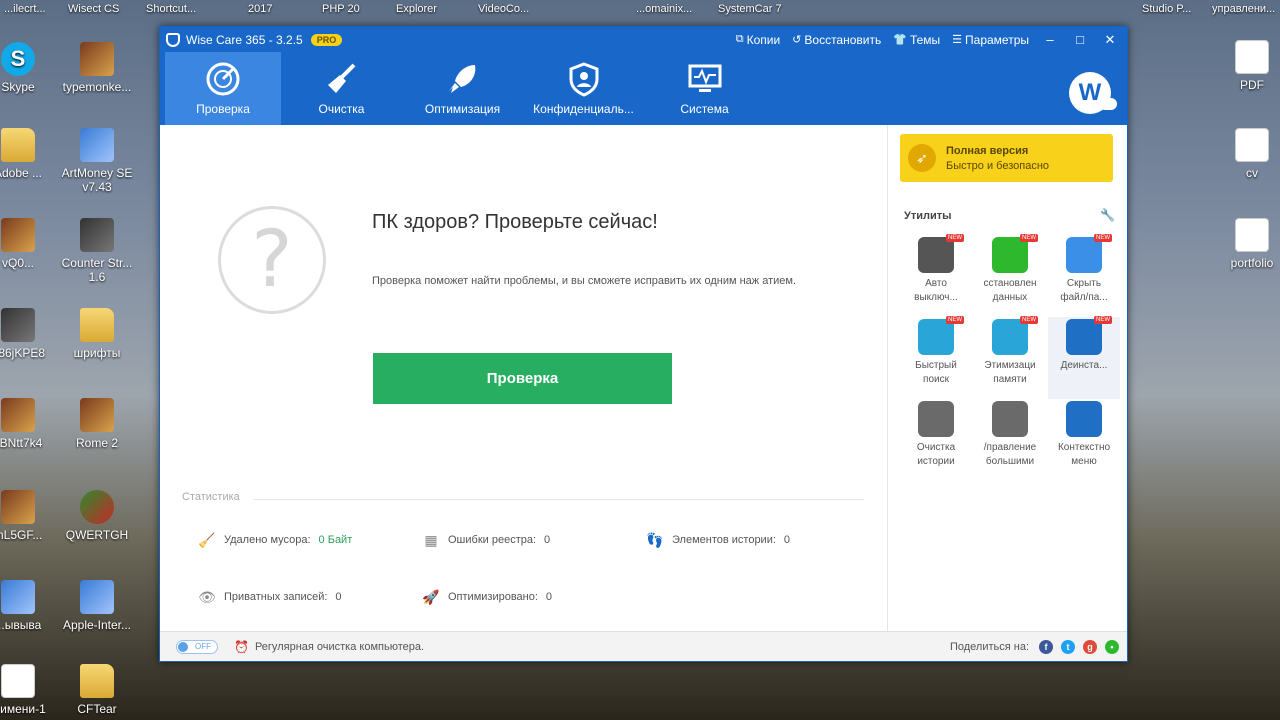 The height and width of the screenshot is (720, 1280). What do you see at coordinates (1080, 39) in the screenshot?
I see `maximize-button: □` at bounding box center [1080, 39].